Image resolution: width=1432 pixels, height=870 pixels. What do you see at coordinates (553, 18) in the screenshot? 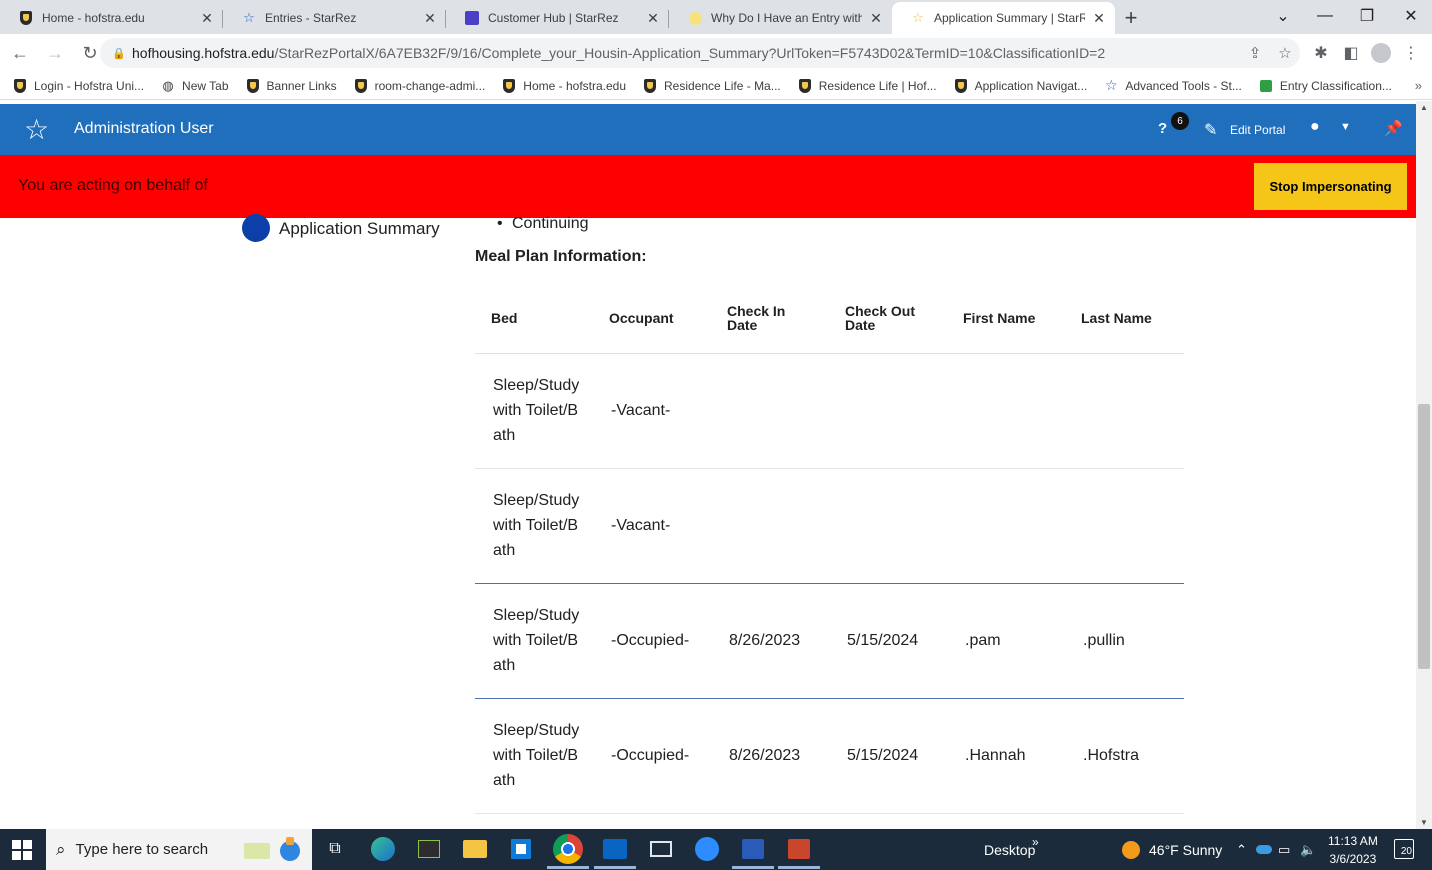
I see `tab-title: Customer Hub | StarRez` at bounding box center [553, 18].